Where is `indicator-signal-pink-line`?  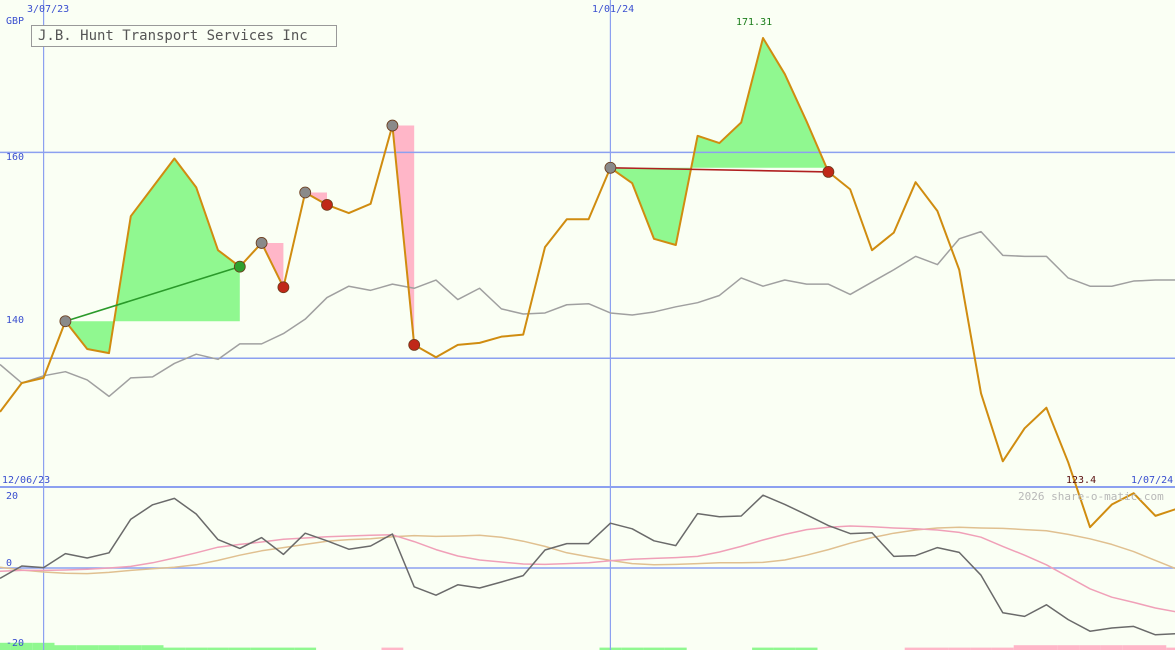
indicator-signal-pink-line is located at coordinates (587, 569).